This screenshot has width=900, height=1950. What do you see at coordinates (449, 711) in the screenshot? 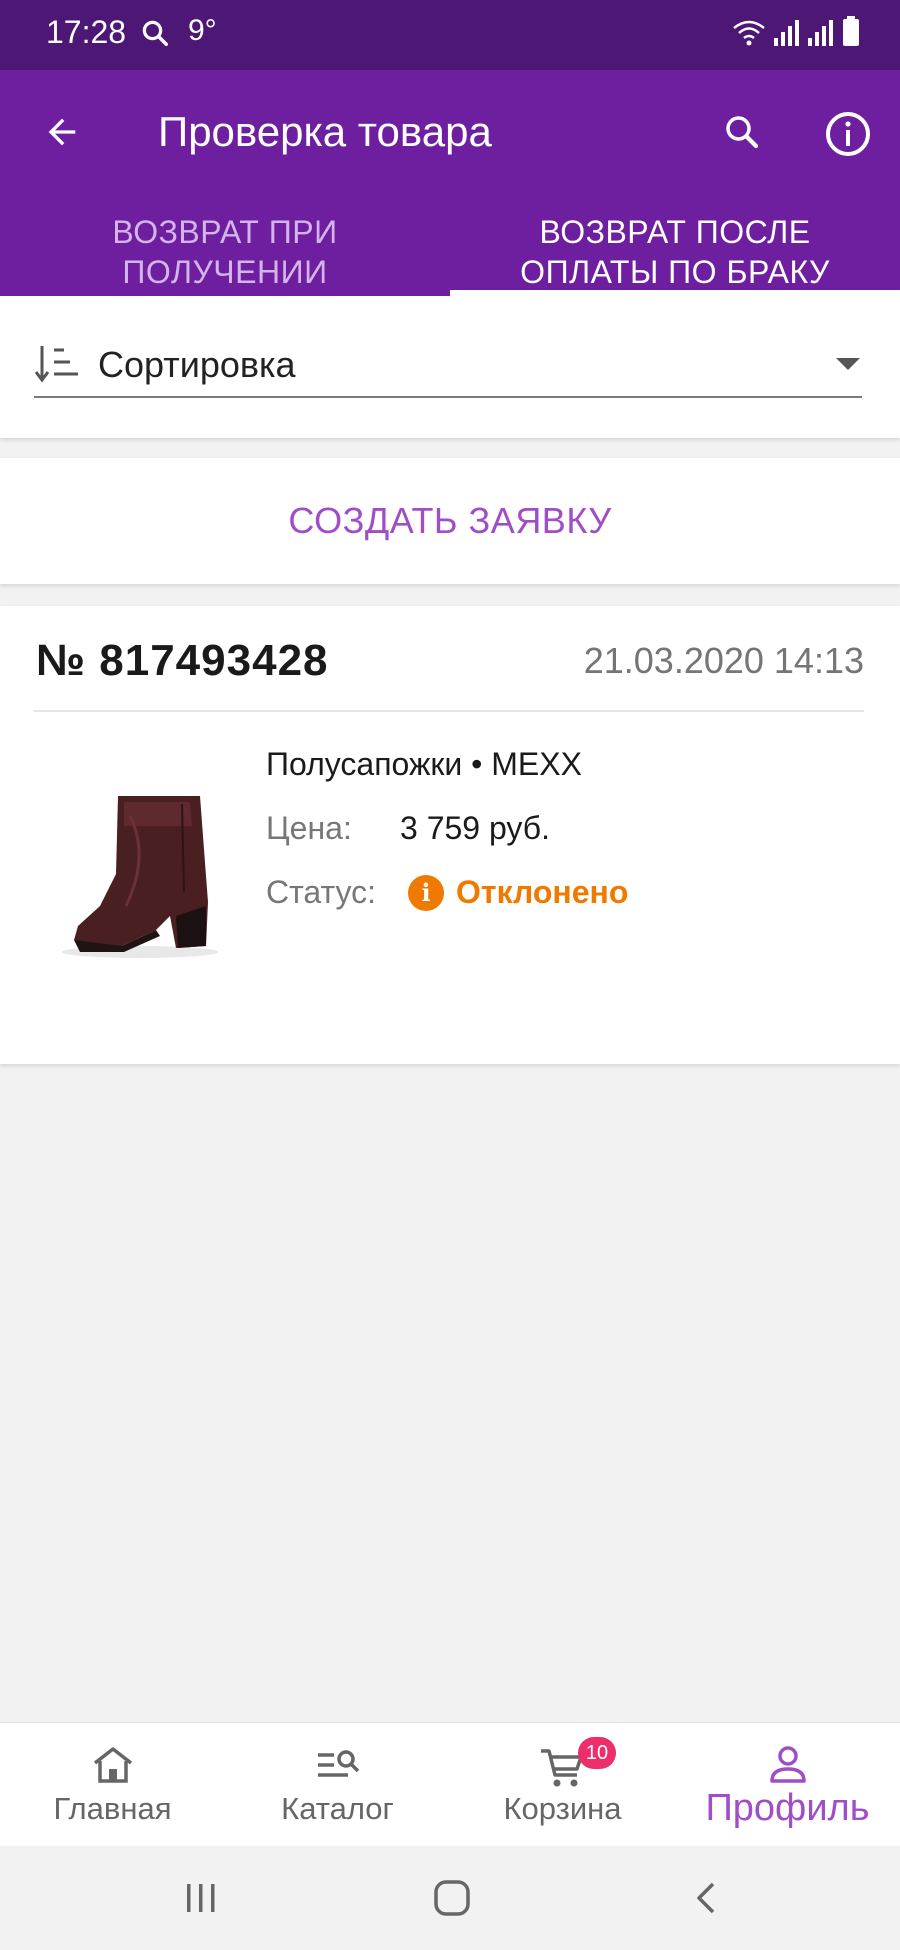
I see `card-divider` at bounding box center [449, 711].